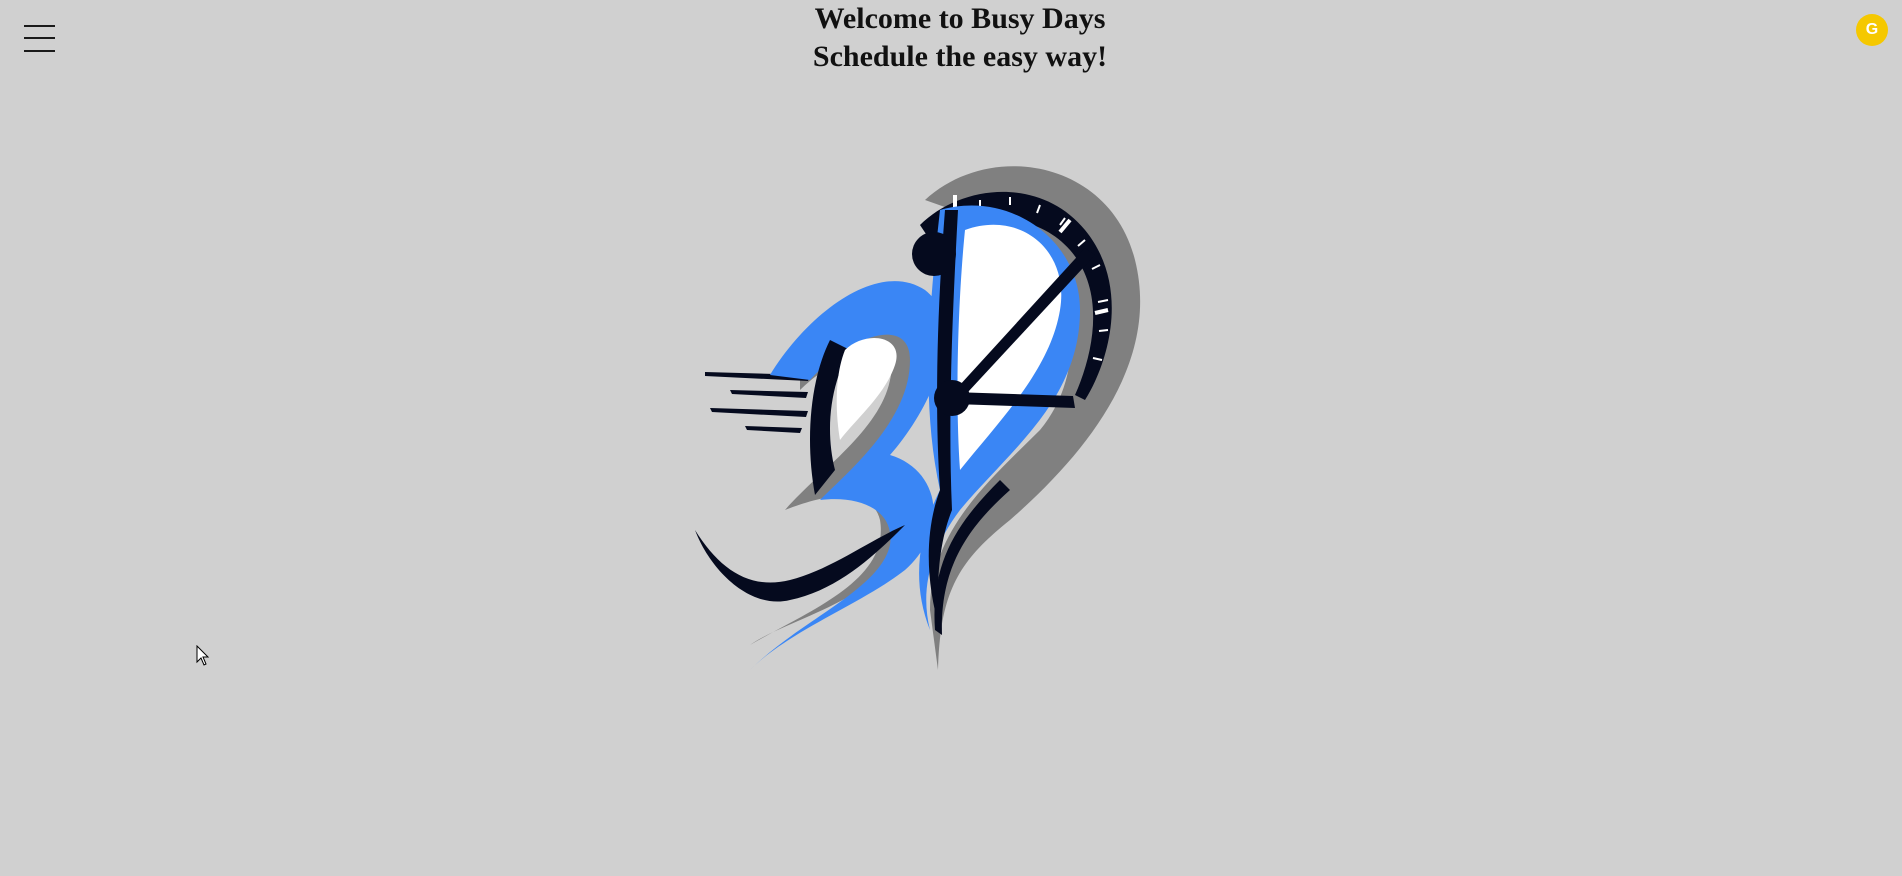 The width and height of the screenshot is (1902, 876). Describe the element at coordinates (847, 475) in the screenshot. I see `logo-b-blue` at that location.